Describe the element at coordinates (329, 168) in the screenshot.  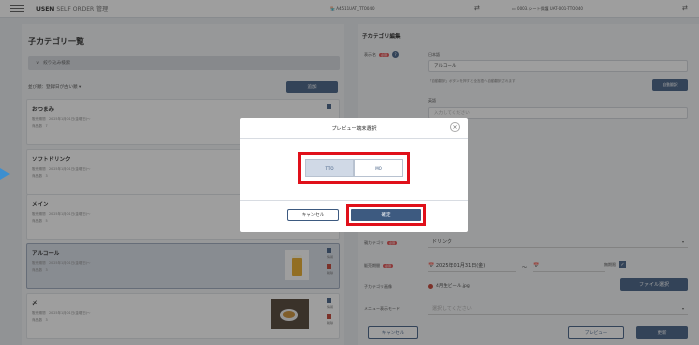
I see `toggle-tto: TTO` at that location.